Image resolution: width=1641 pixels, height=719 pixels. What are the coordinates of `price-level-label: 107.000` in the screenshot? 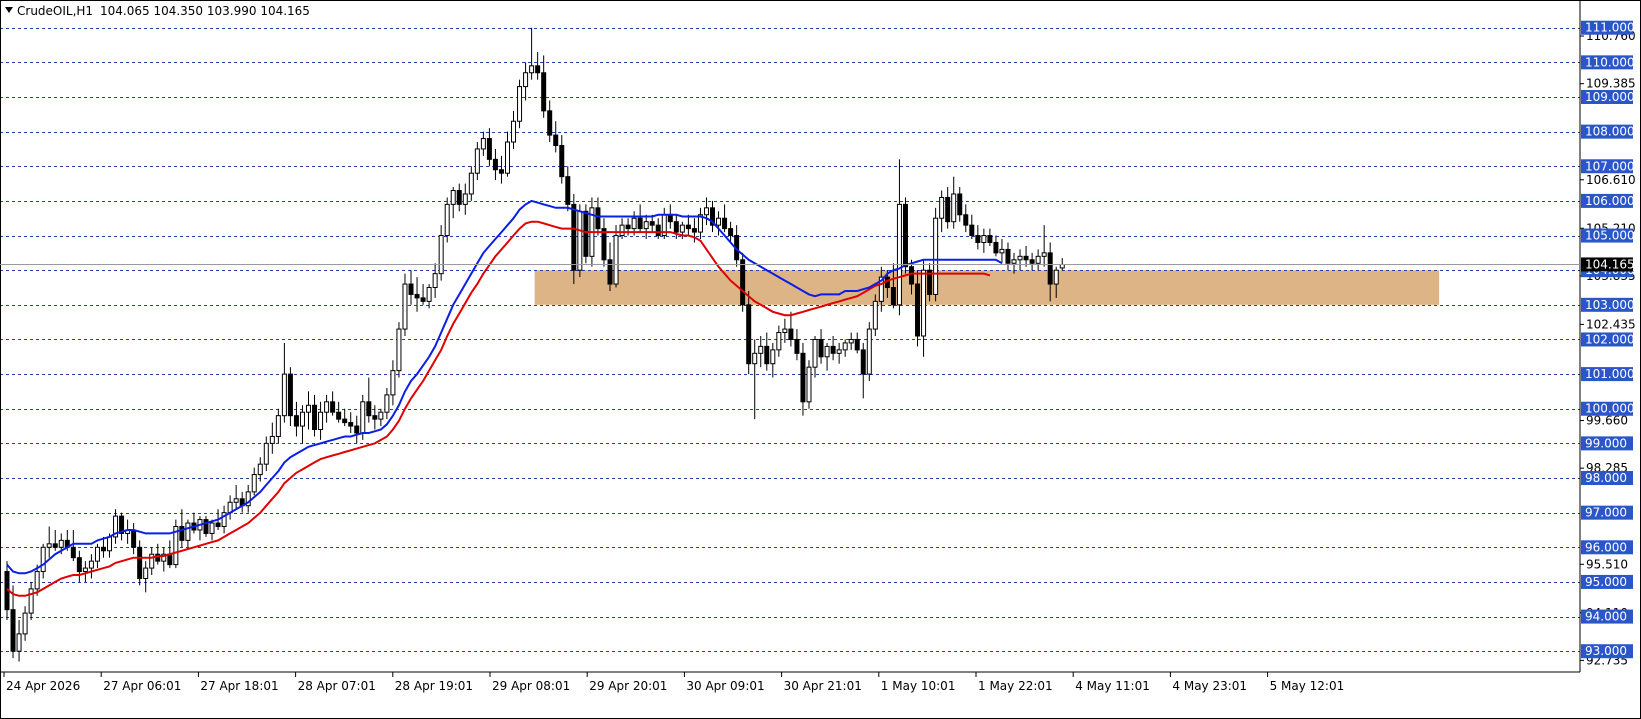 It's located at (1608, 166).